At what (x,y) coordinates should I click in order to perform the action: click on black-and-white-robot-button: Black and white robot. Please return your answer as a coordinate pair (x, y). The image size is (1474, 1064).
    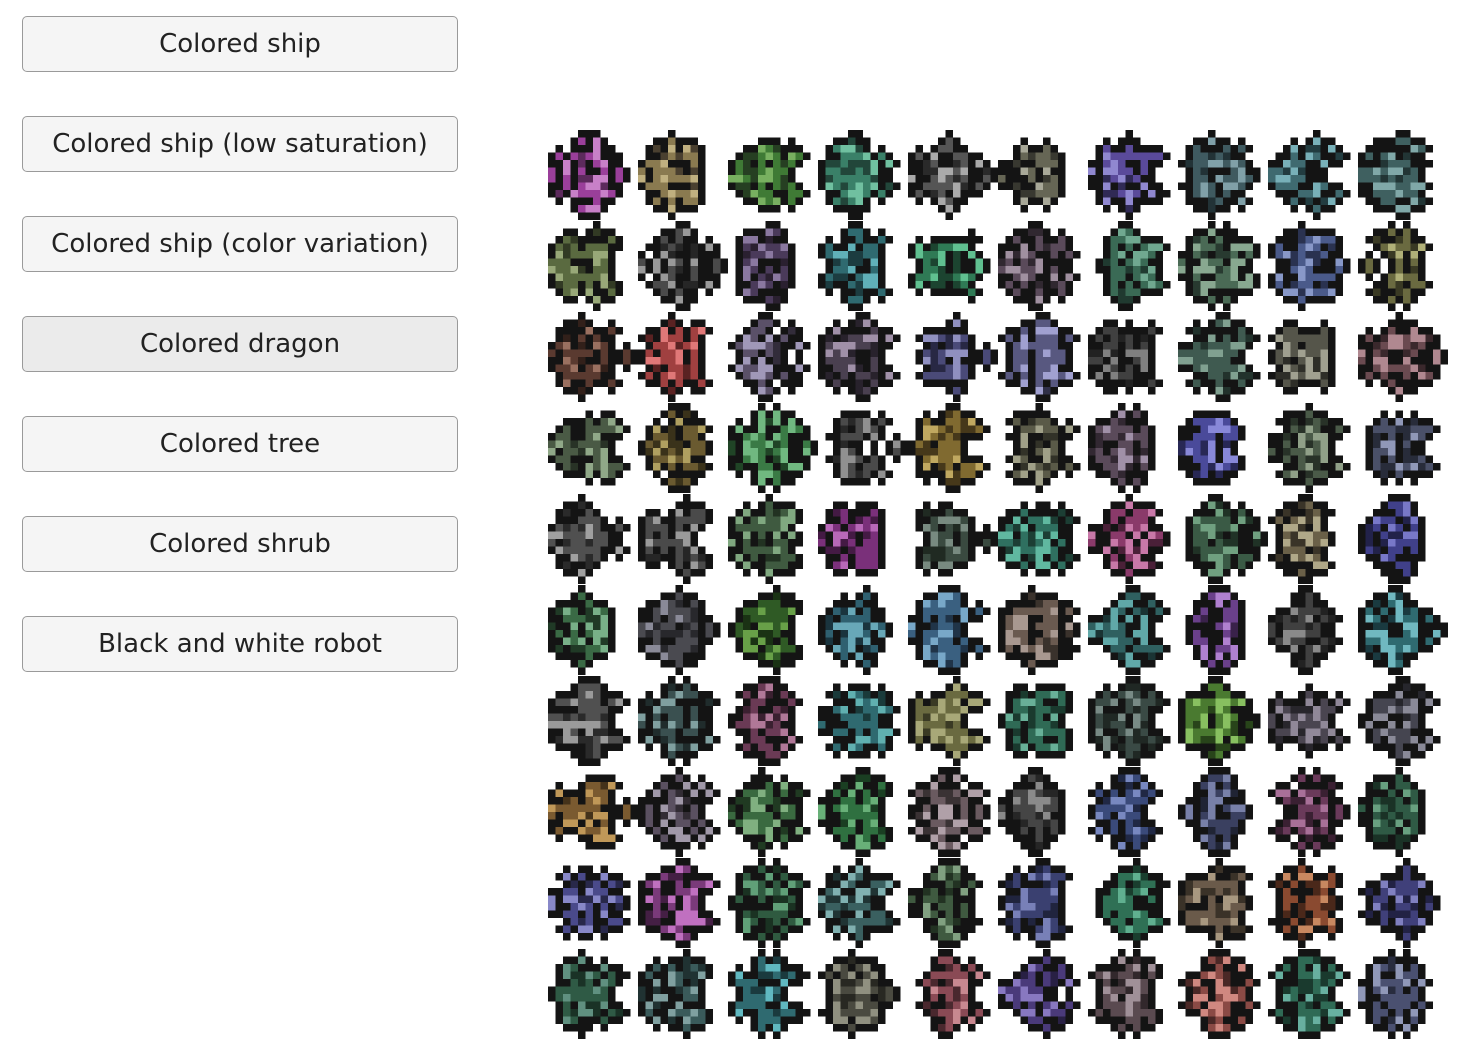
    Looking at the image, I should click on (240, 644).